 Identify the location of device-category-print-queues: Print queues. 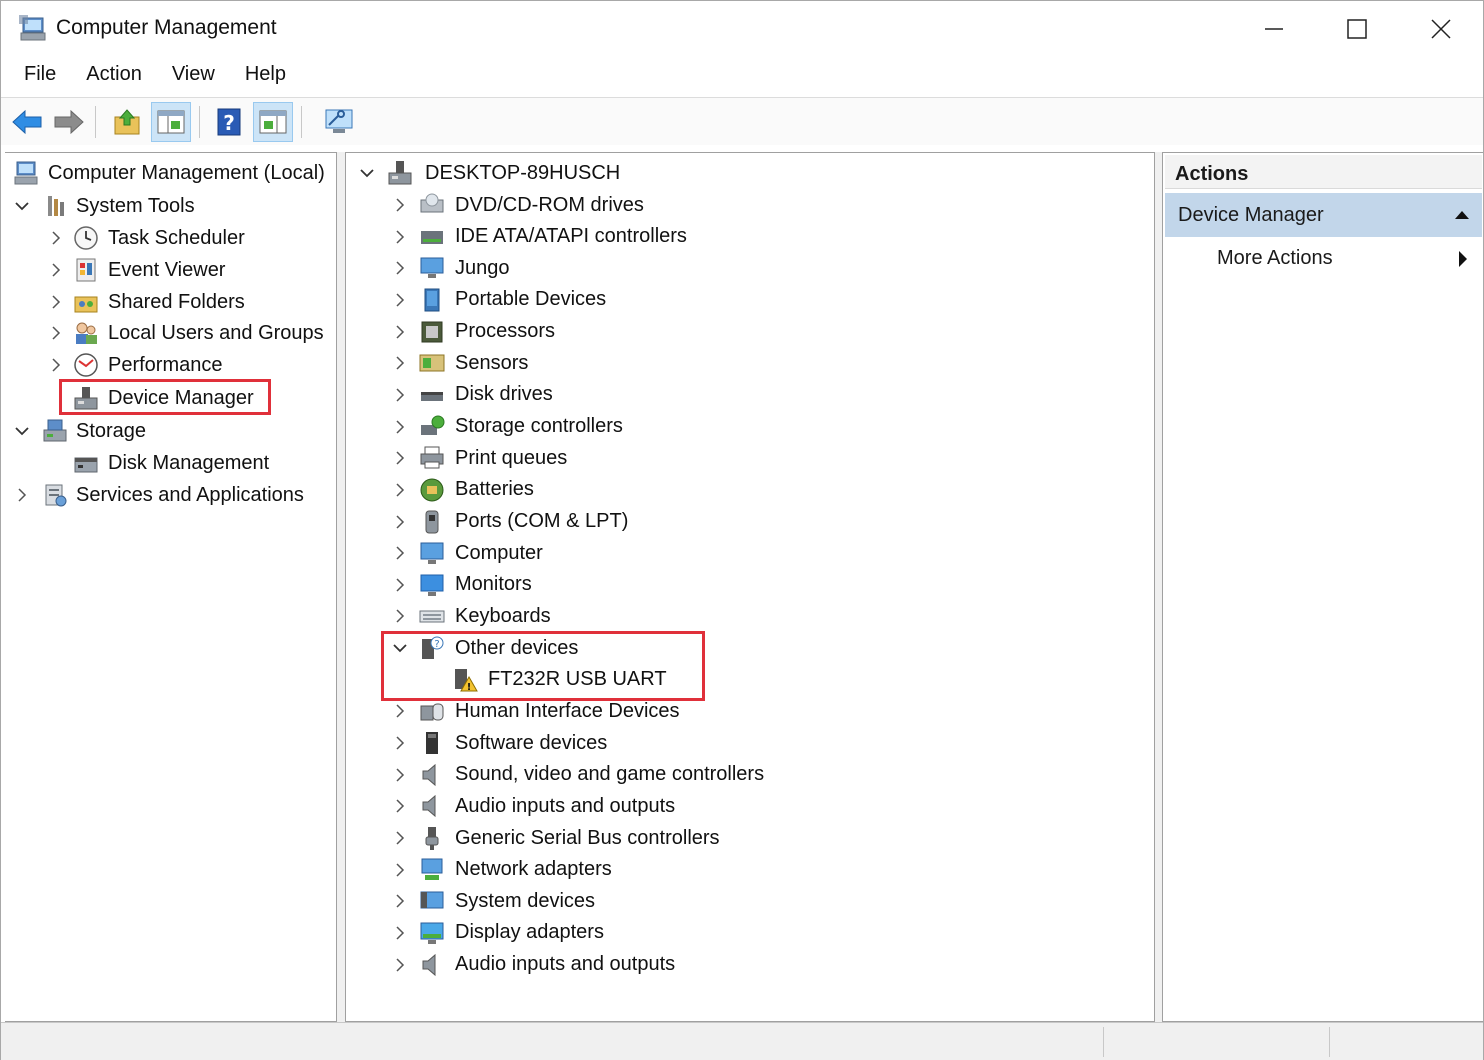
(746, 458).